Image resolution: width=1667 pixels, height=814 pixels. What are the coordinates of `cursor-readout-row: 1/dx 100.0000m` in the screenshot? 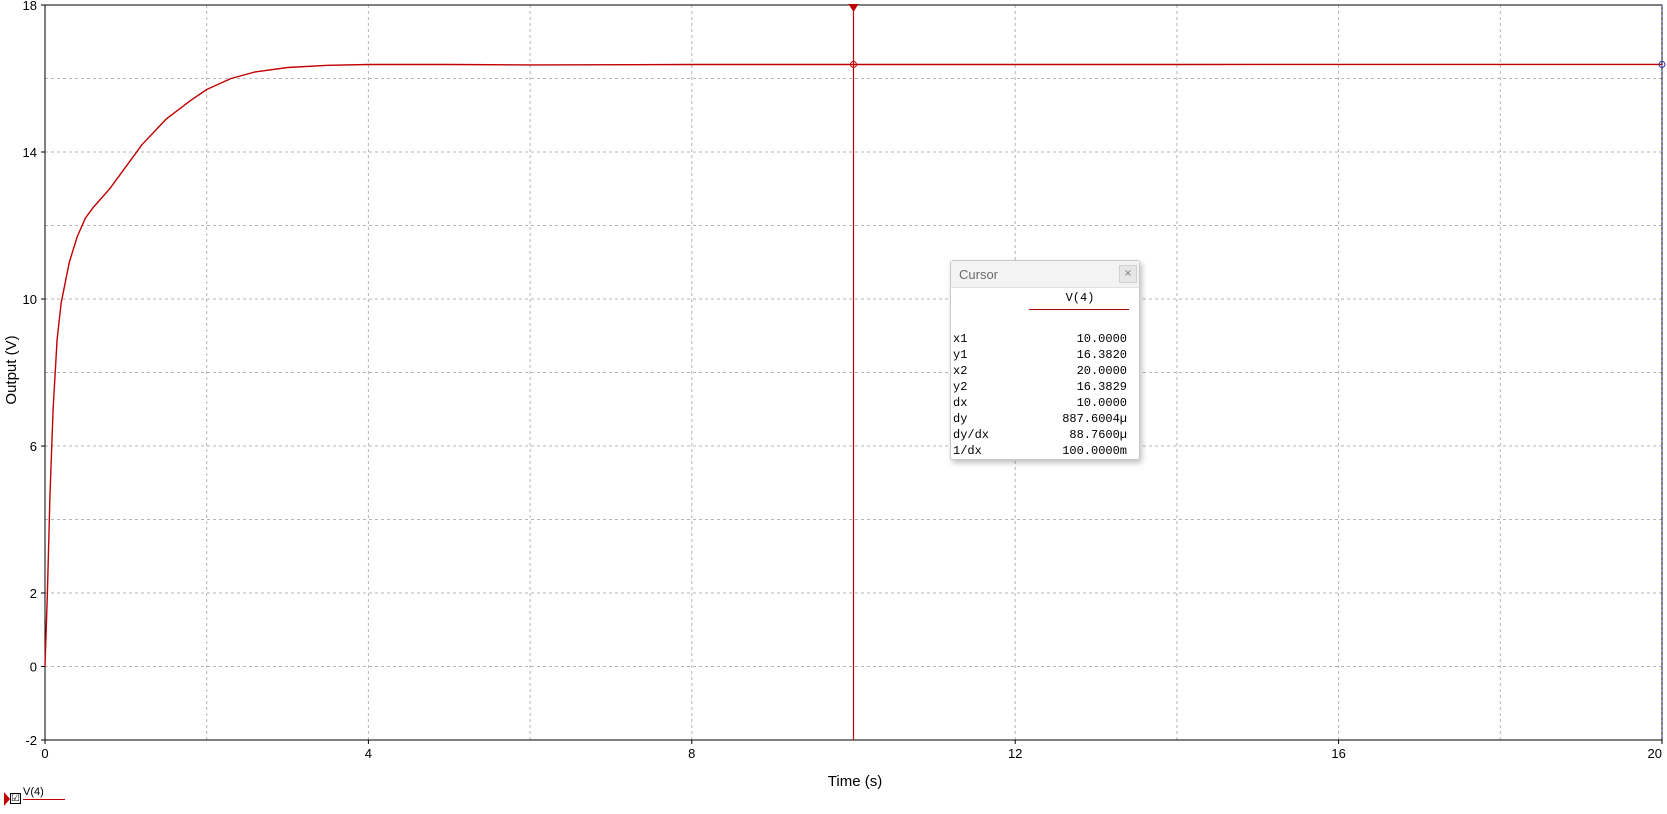 It's located at (1044, 451).